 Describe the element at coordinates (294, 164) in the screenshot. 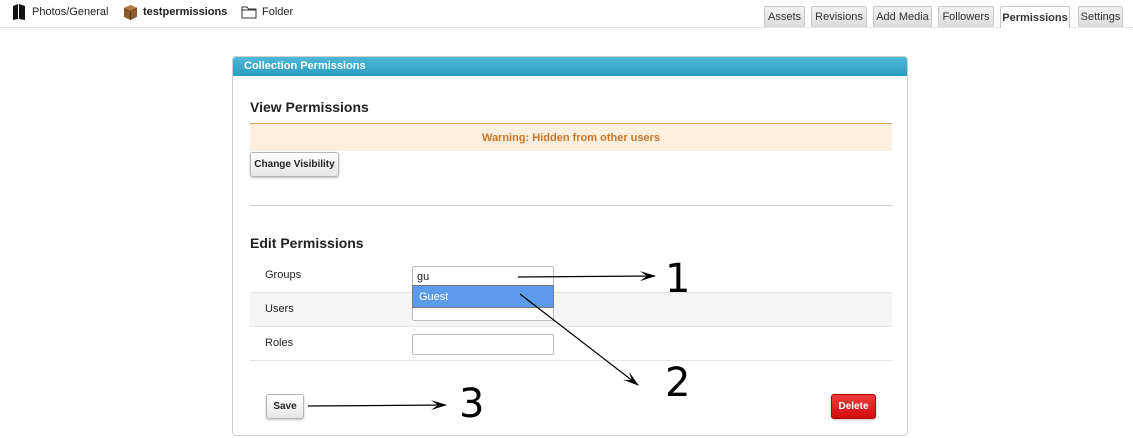

I see `change-visibility-button: Change Visibility` at that location.